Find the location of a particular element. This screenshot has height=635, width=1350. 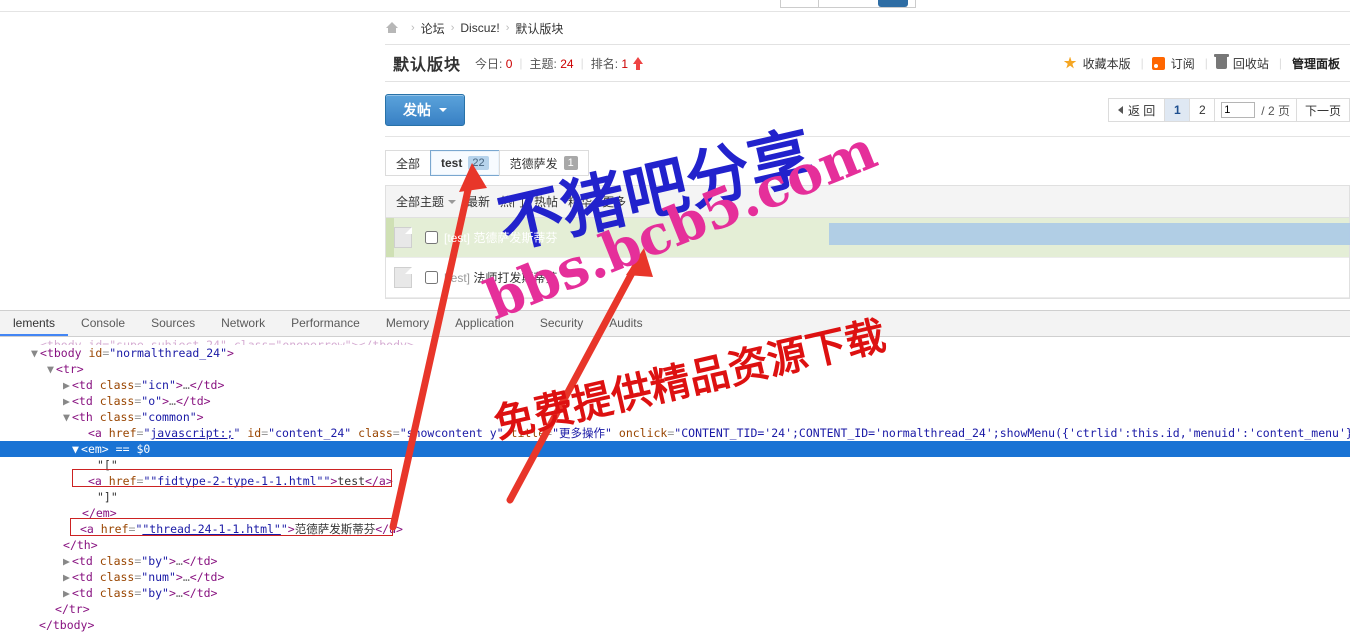

post-button: 发帖 is located at coordinates (425, 110).